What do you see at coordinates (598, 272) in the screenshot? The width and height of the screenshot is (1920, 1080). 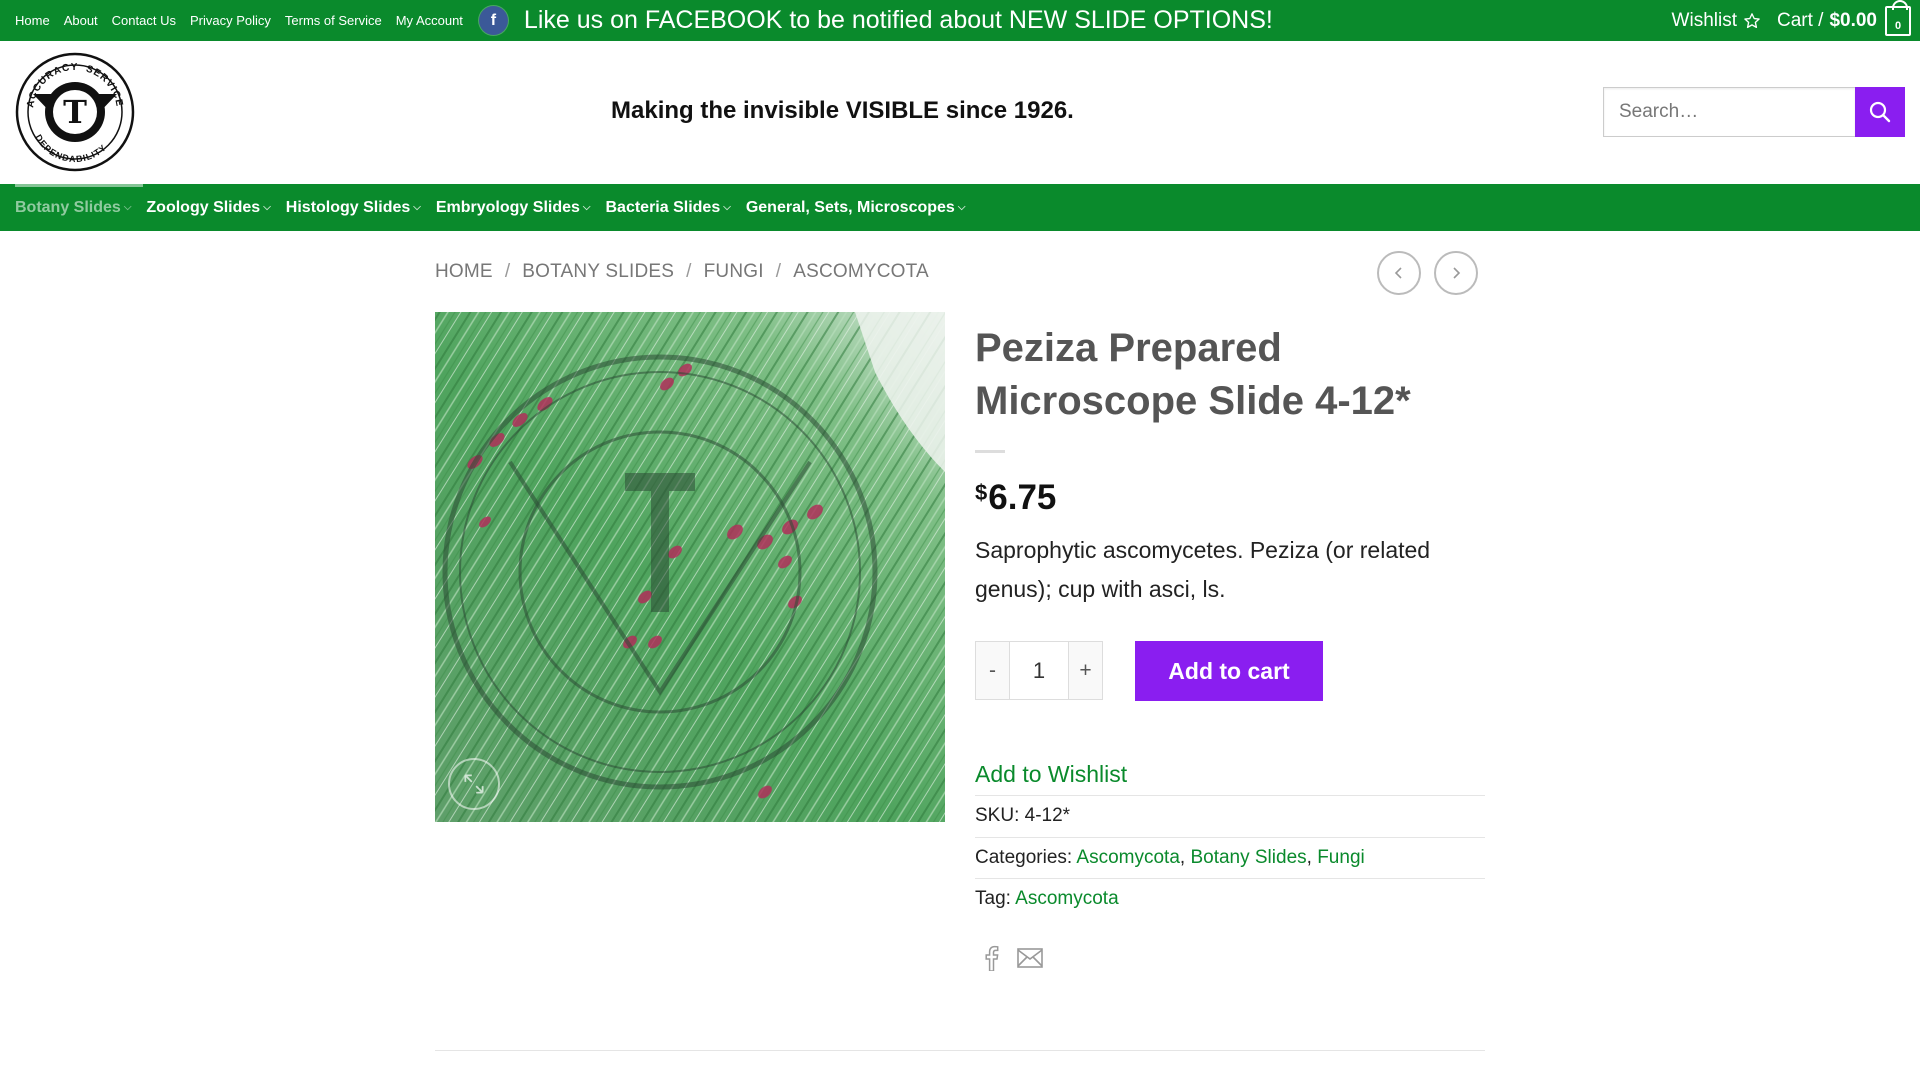 I see `breadcrumb-botany-slides: BOTANY SLIDES` at bounding box center [598, 272].